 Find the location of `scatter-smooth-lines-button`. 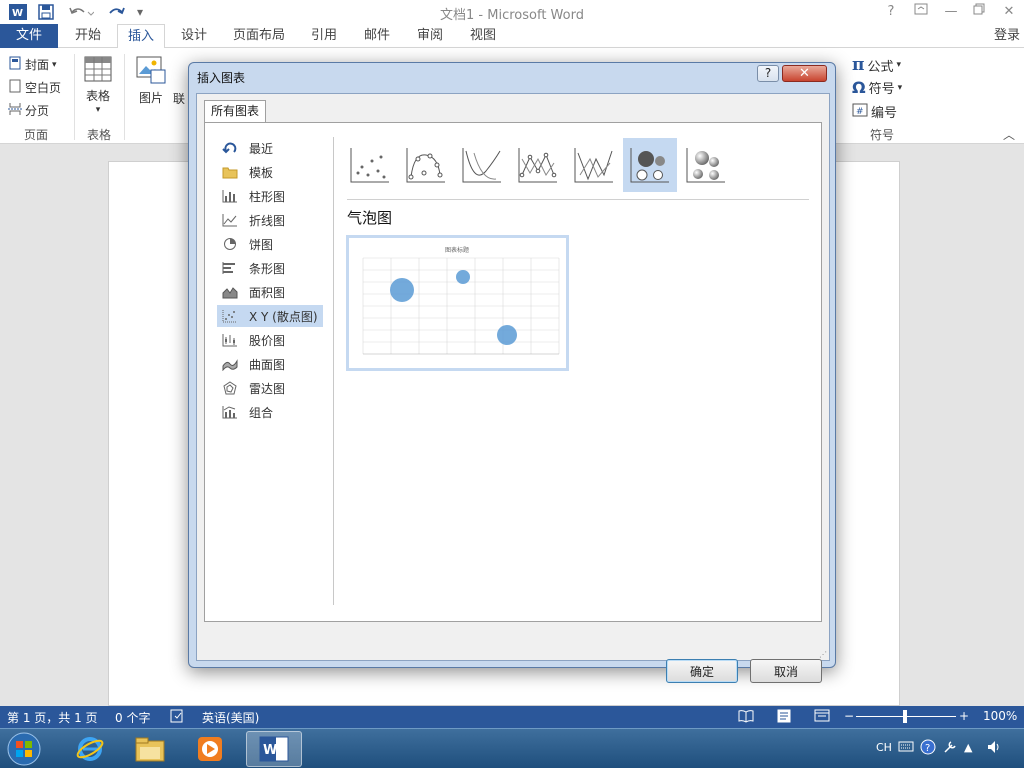

scatter-smooth-lines-button is located at coordinates (482, 165).